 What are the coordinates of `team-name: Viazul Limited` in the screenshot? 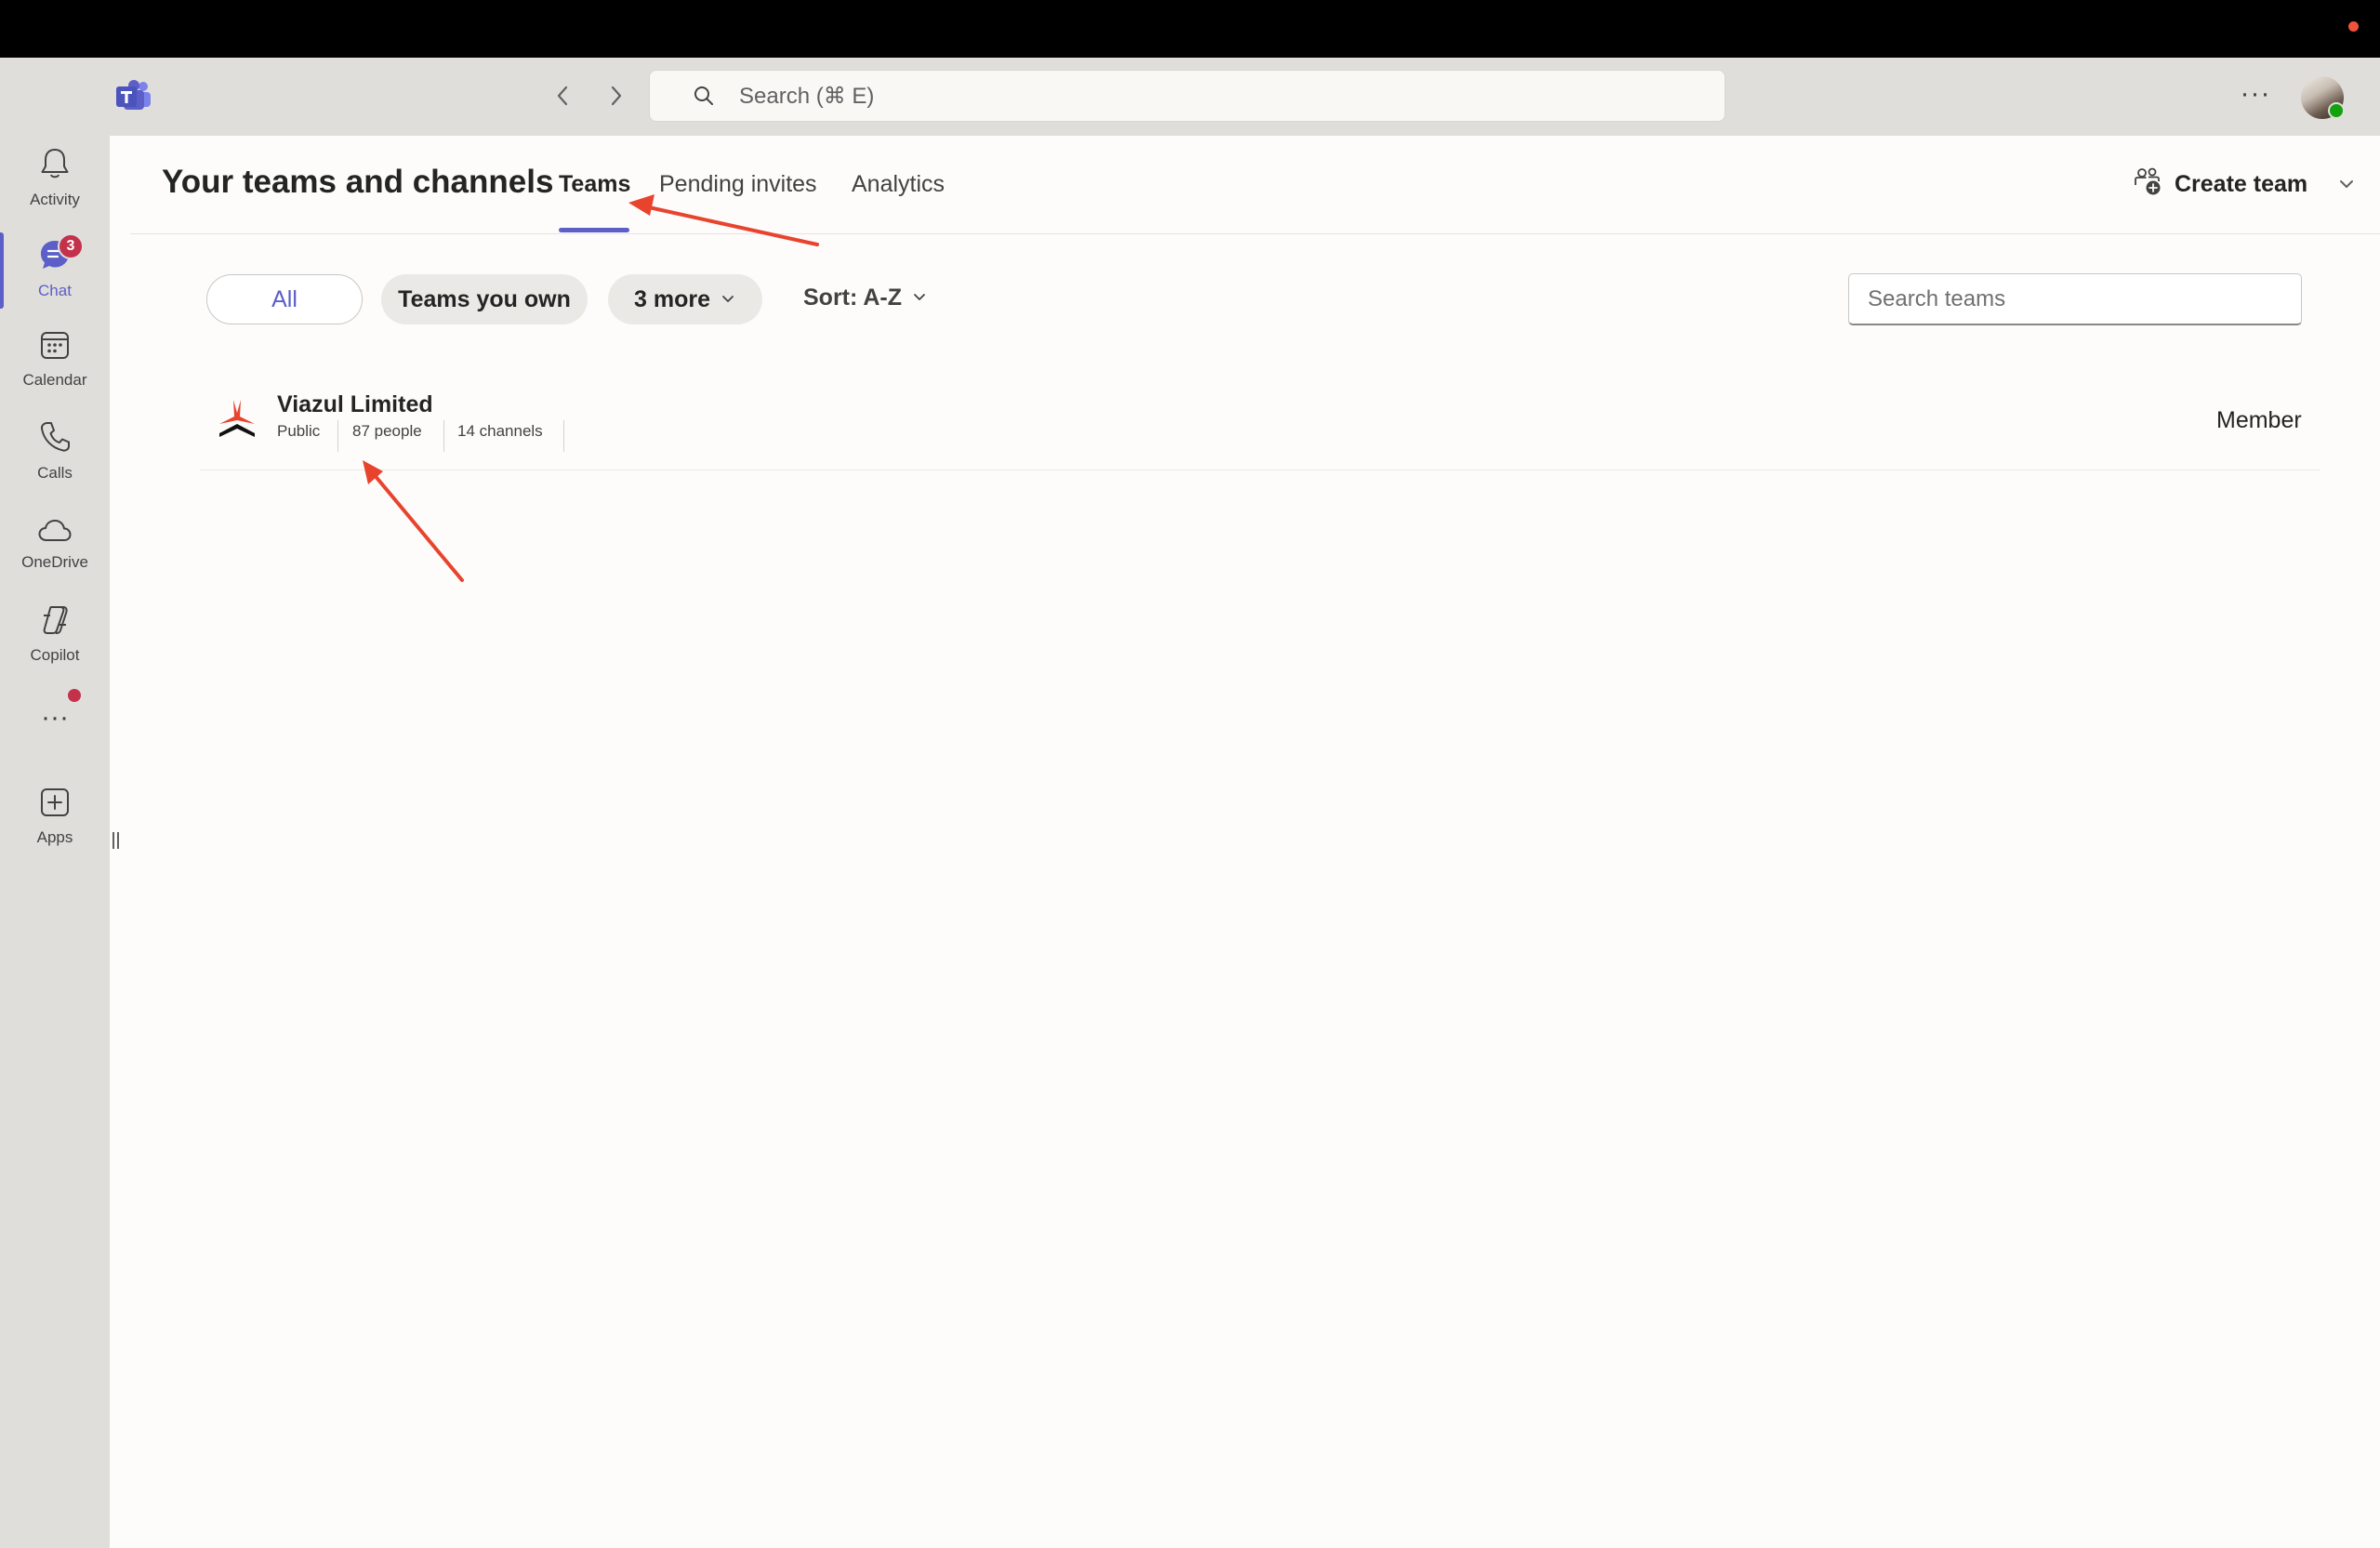 It's located at (355, 404).